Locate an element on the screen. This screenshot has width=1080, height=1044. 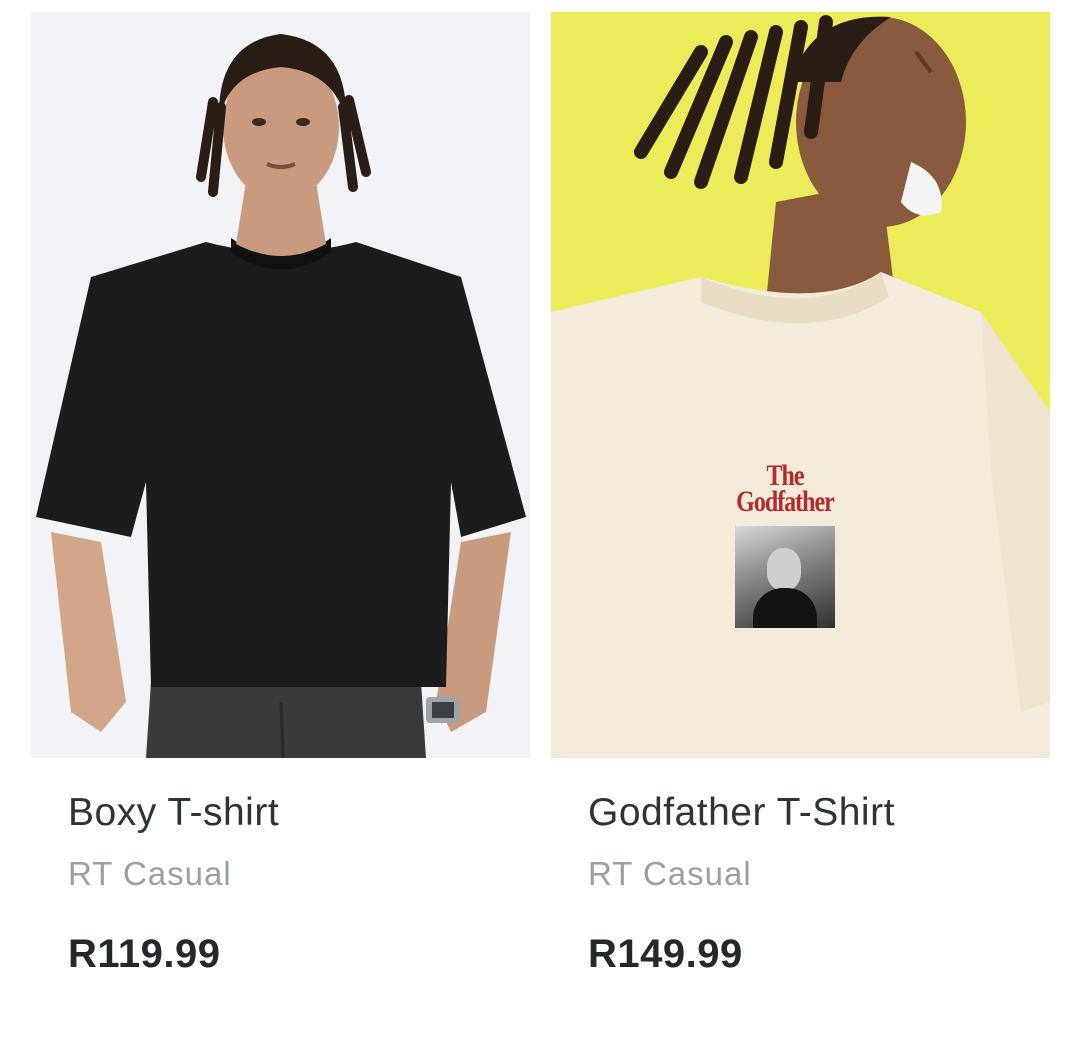
product-name: Godfather T-Shirt is located at coordinates (819, 813).